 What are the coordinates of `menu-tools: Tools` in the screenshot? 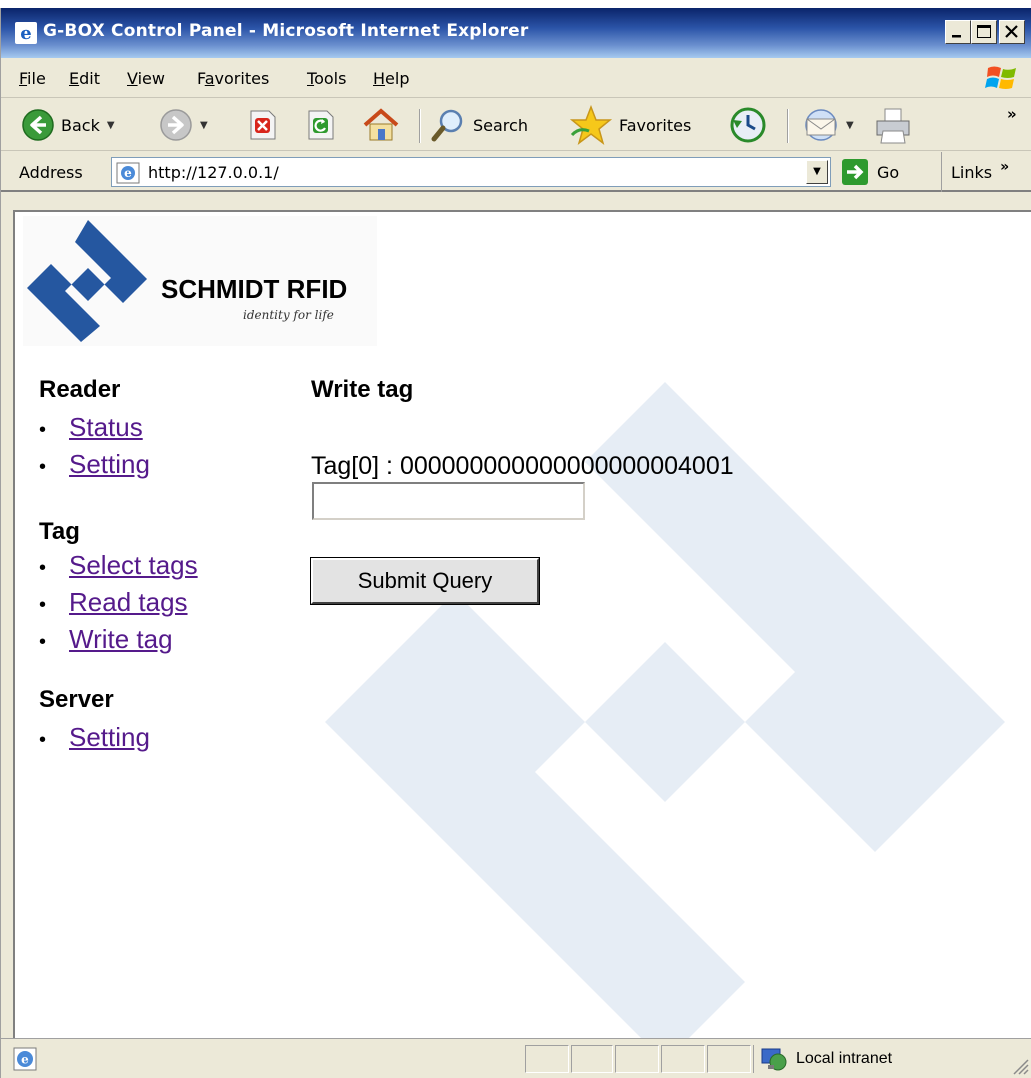 It's located at (326, 78).